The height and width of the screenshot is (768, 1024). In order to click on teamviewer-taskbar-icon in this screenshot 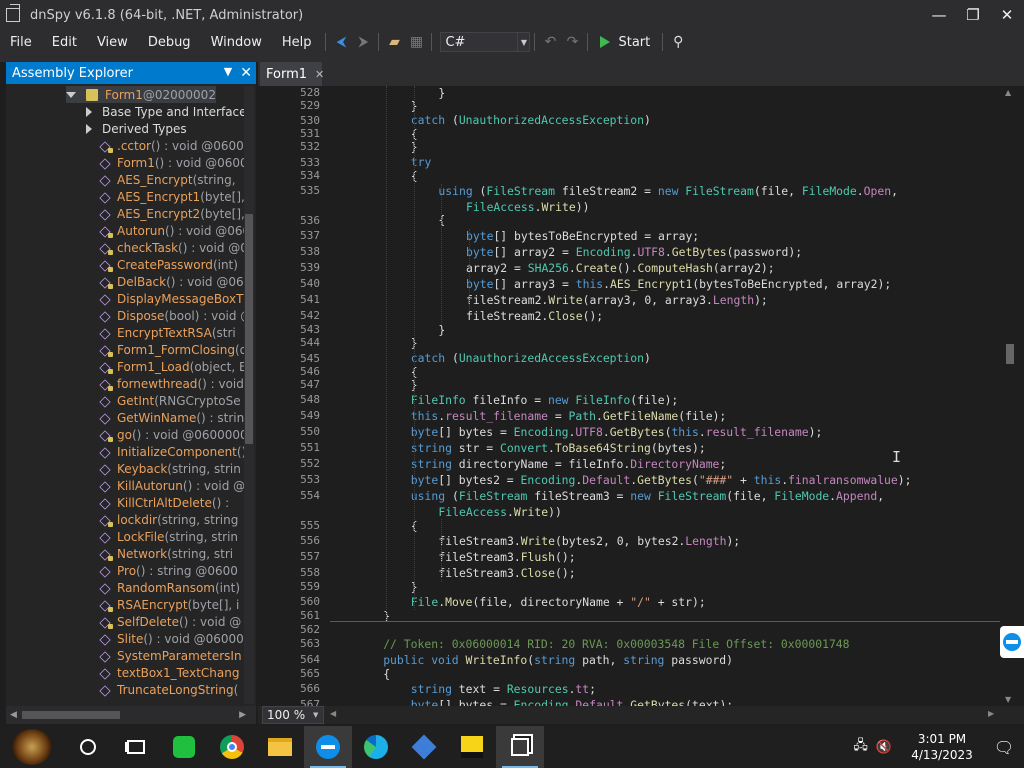, I will do `click(328, 747)`.